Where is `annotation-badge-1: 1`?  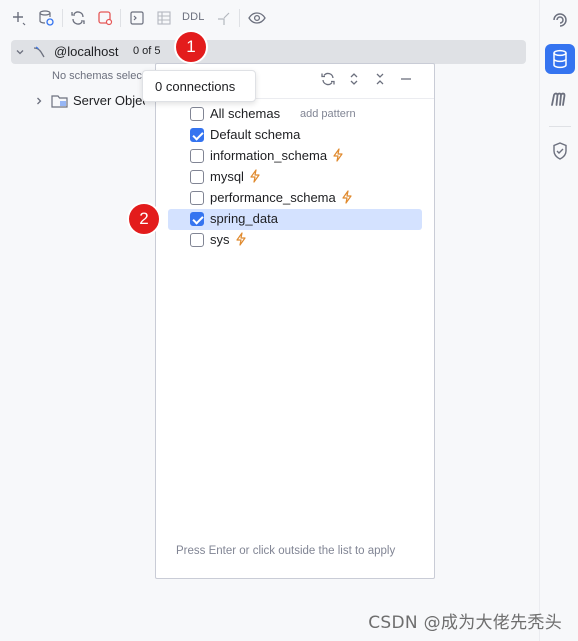 annotation-badge-1: 1 is located at coordinates (191, 47).